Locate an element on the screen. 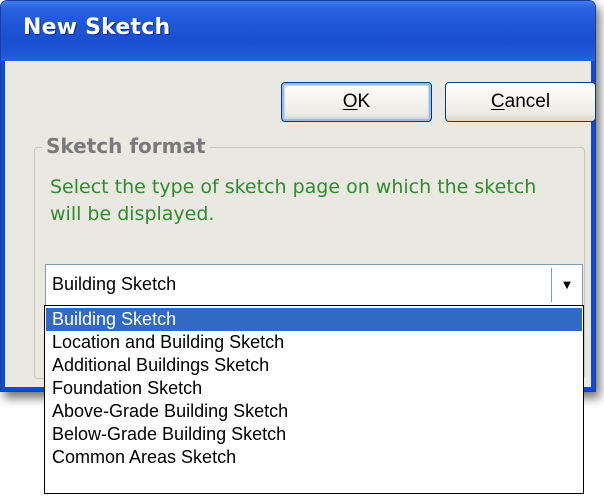 This screenshot has width=604, height=500. cancel-button-label: ancel is located at coordinates (527, 101).